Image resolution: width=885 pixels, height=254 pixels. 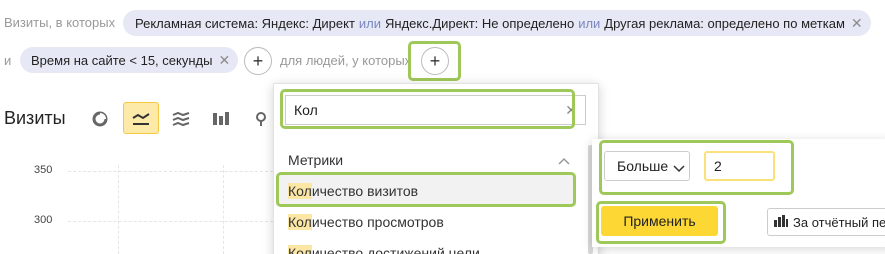 What do you see at coordinates (258, 61) in the screenshot?
I see `add-filter-button: +` at bounding box center [258, 61].